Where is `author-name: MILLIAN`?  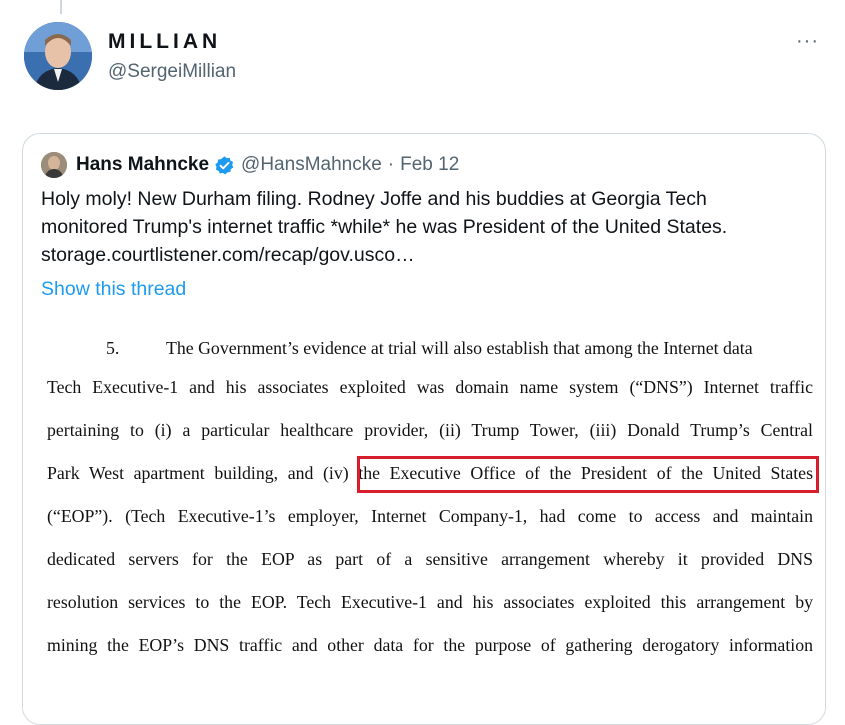
author-name: MILLIAN is located at coordinates (164, 42).